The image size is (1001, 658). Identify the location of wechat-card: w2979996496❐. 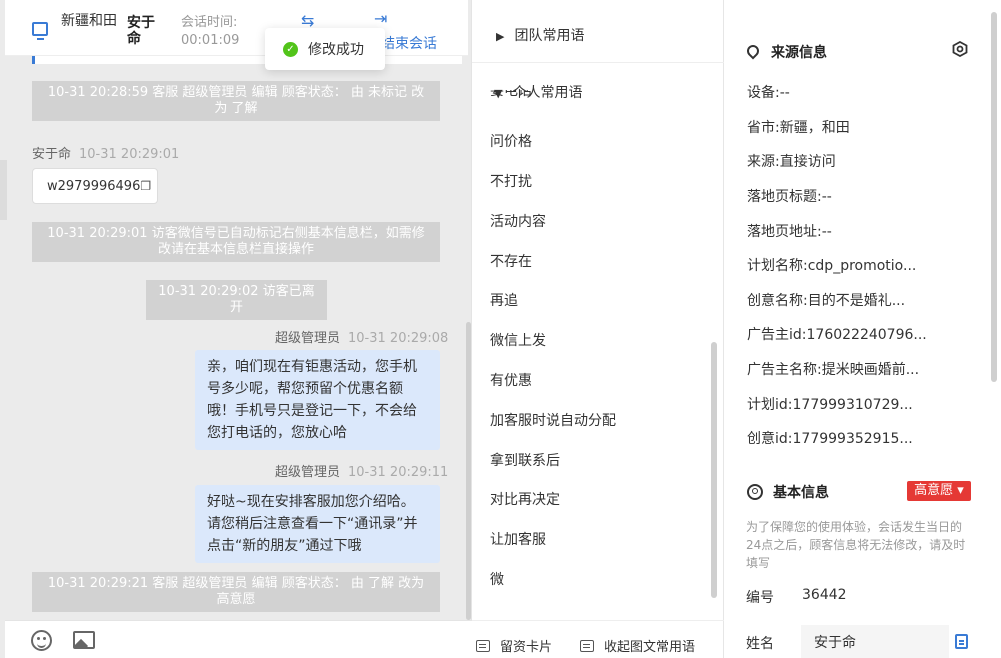
(95, 186).